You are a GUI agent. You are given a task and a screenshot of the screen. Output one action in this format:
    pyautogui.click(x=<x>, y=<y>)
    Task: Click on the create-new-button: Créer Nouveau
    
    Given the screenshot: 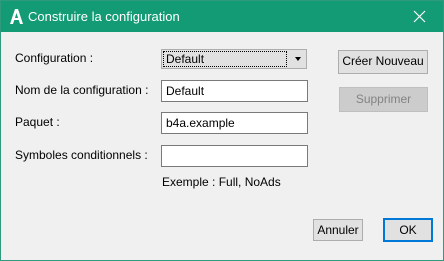 What is the action you would take?
    pyautogui.click(x=383, y=62)
    